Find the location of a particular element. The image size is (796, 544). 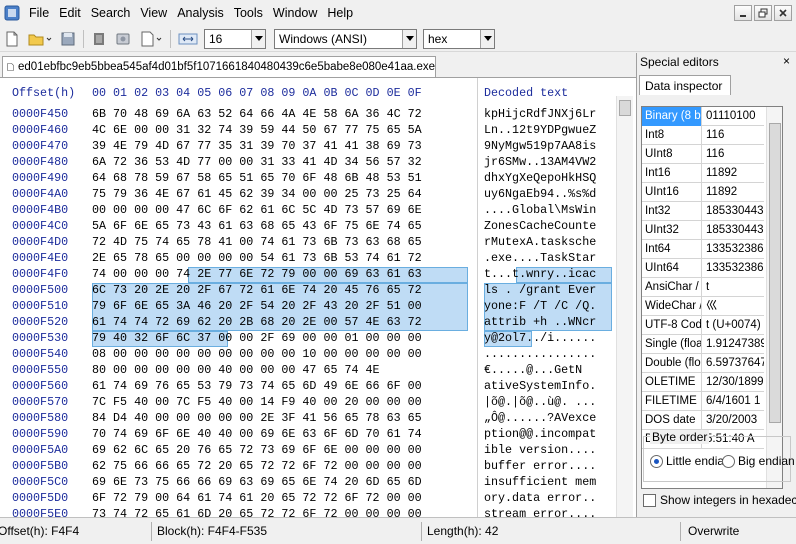

inspector-row: OLETIME 12/30/1899 is located at coordinates (703, 382).